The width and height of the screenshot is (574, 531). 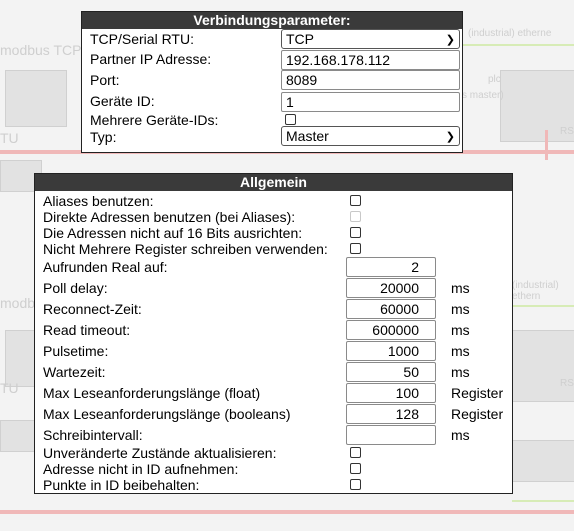 I want to click on pulsetime-unit: ms, so click(x=460, y=351).